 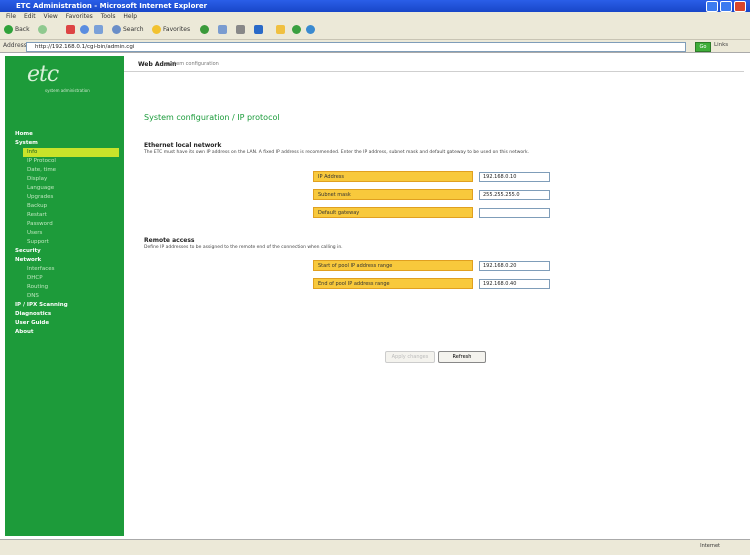 I want to click on address-label: Address, so click(x=15, y=45).